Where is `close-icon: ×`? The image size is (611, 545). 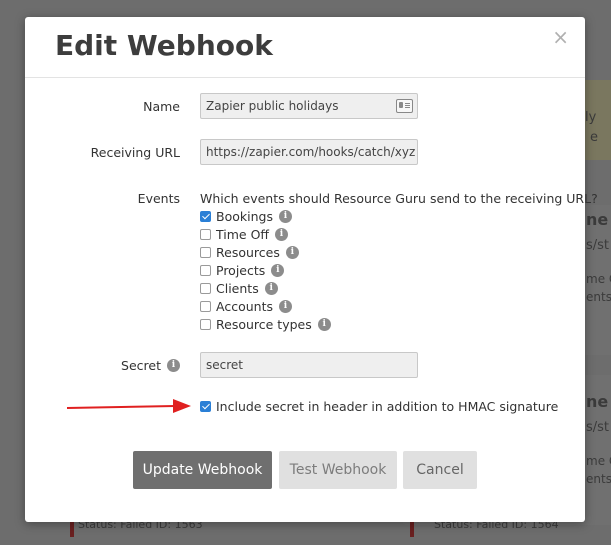 close-icon: × is located at coordinates (560, 37).